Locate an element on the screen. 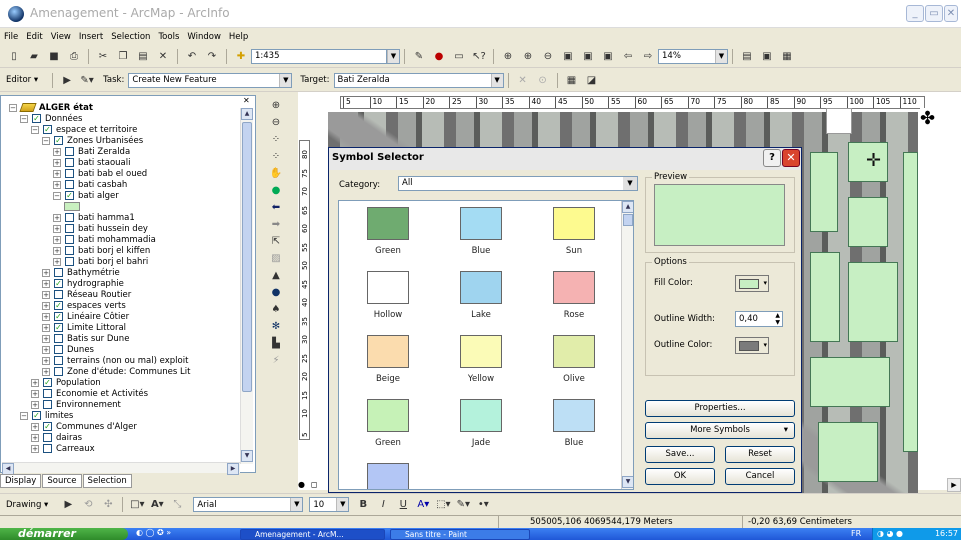  symbol-item: Rose is located at coordinates (574, 295).